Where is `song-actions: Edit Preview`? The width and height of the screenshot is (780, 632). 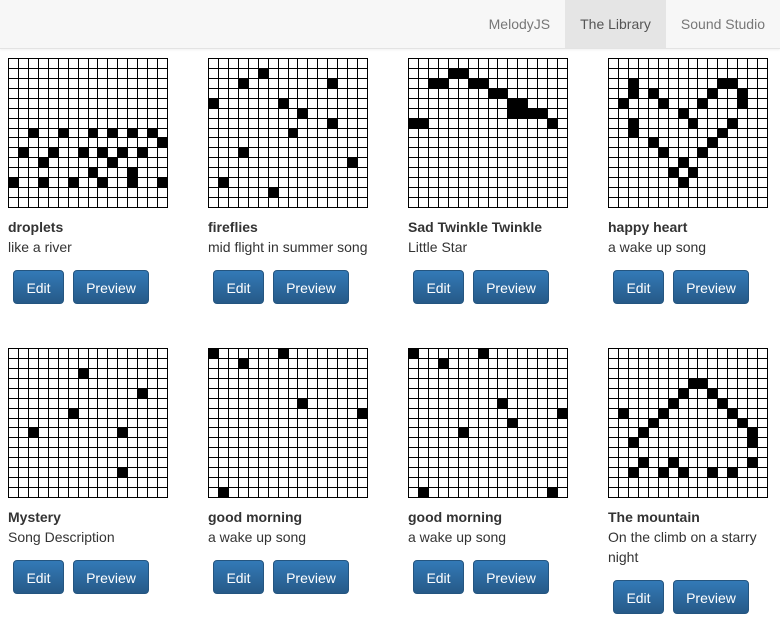
song-actions: Edit Preview is located at coordinates (293, 287).